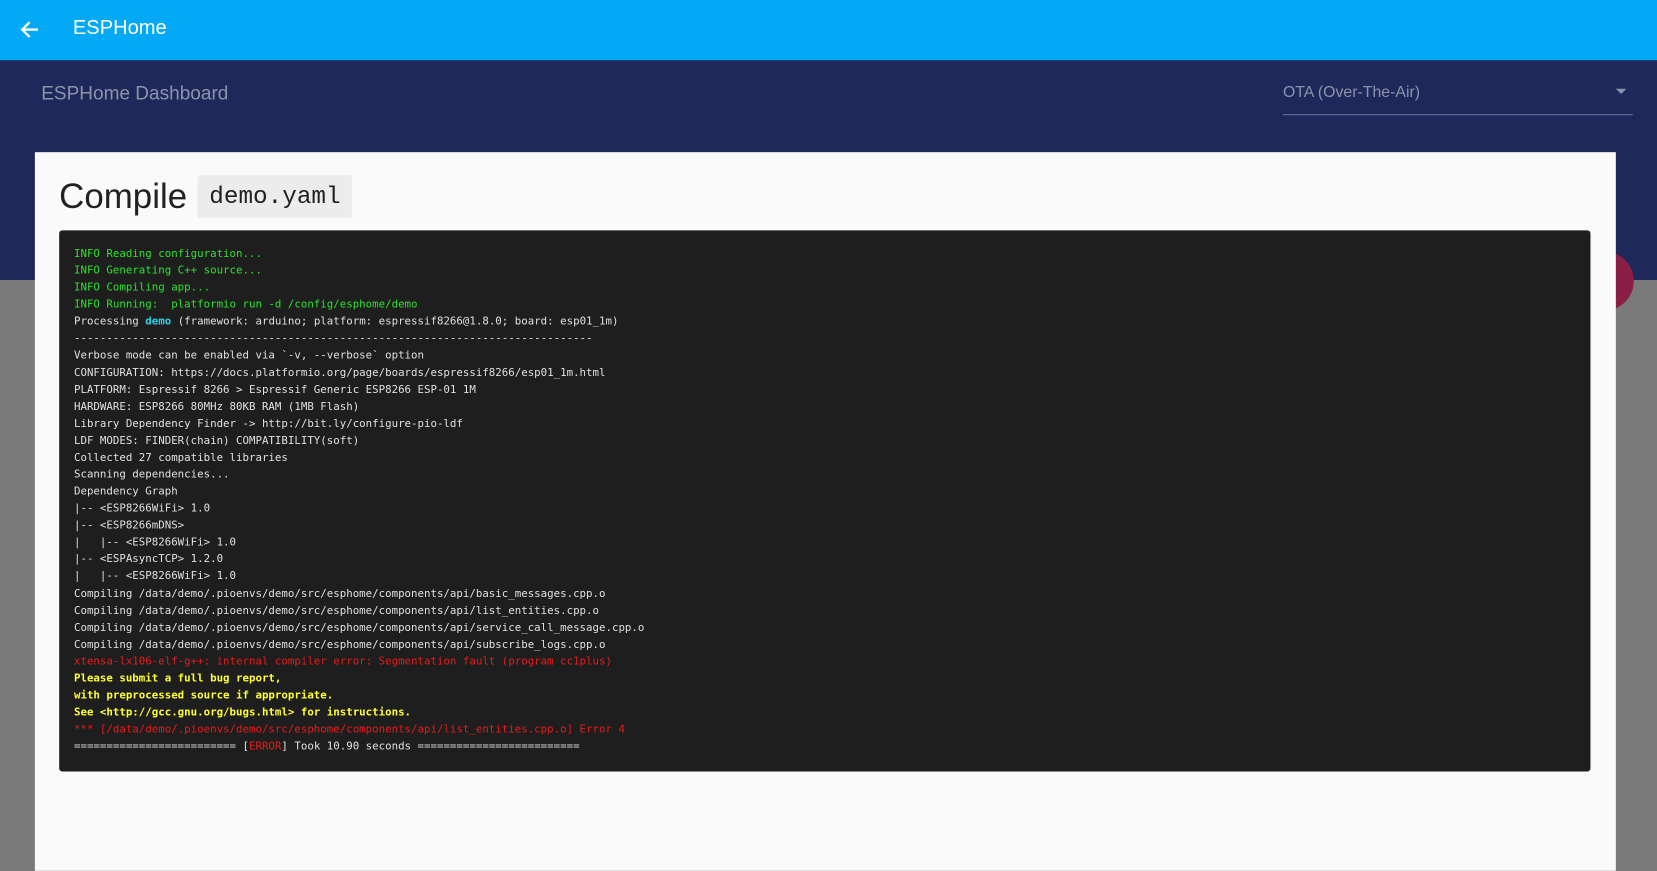 The image size is (1657, 871). Describe the element at coordinates (125, 492) in the screenshot. I see `log-line: Dependency Graph` at that location.